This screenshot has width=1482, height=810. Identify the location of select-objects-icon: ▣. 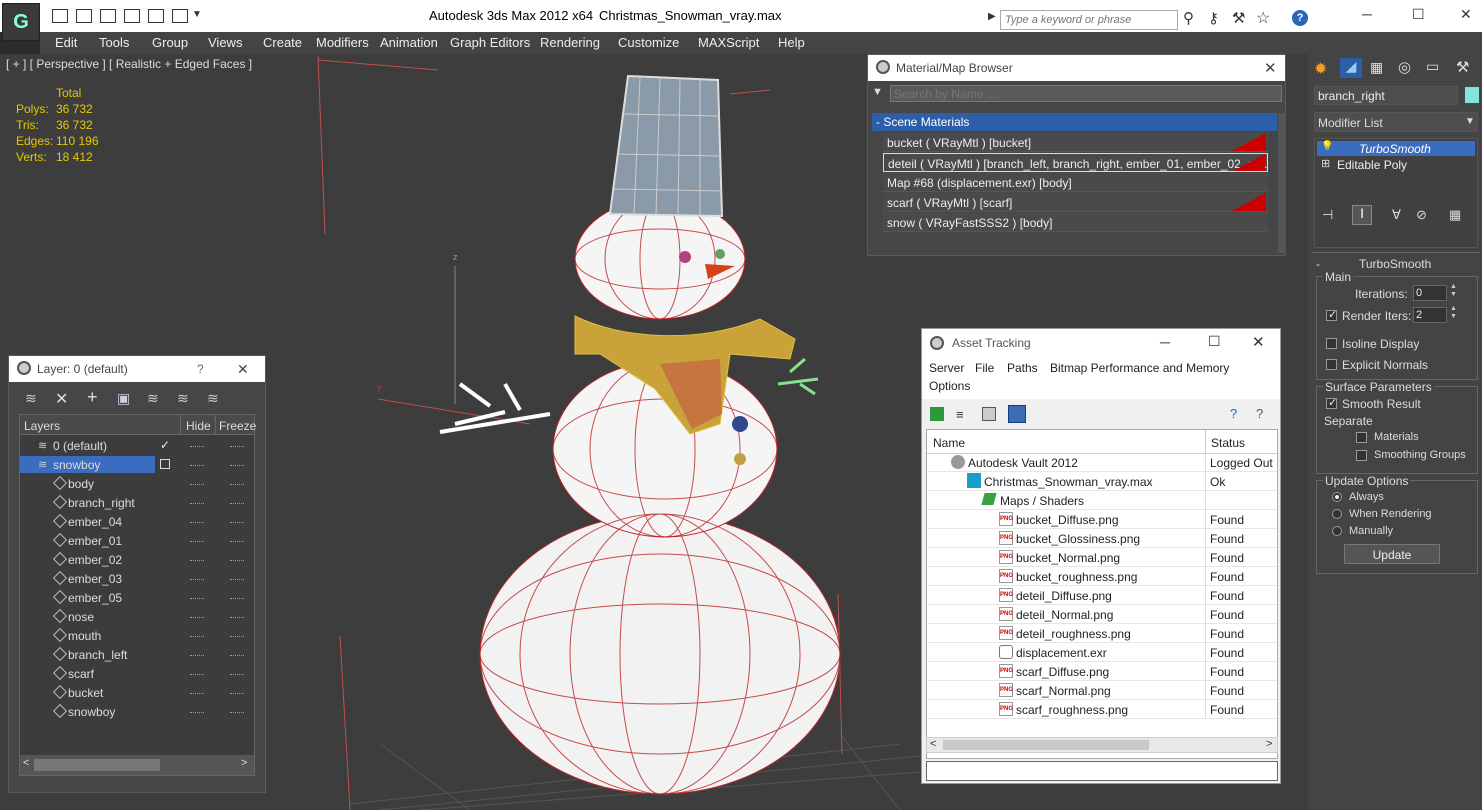
(123, 398).